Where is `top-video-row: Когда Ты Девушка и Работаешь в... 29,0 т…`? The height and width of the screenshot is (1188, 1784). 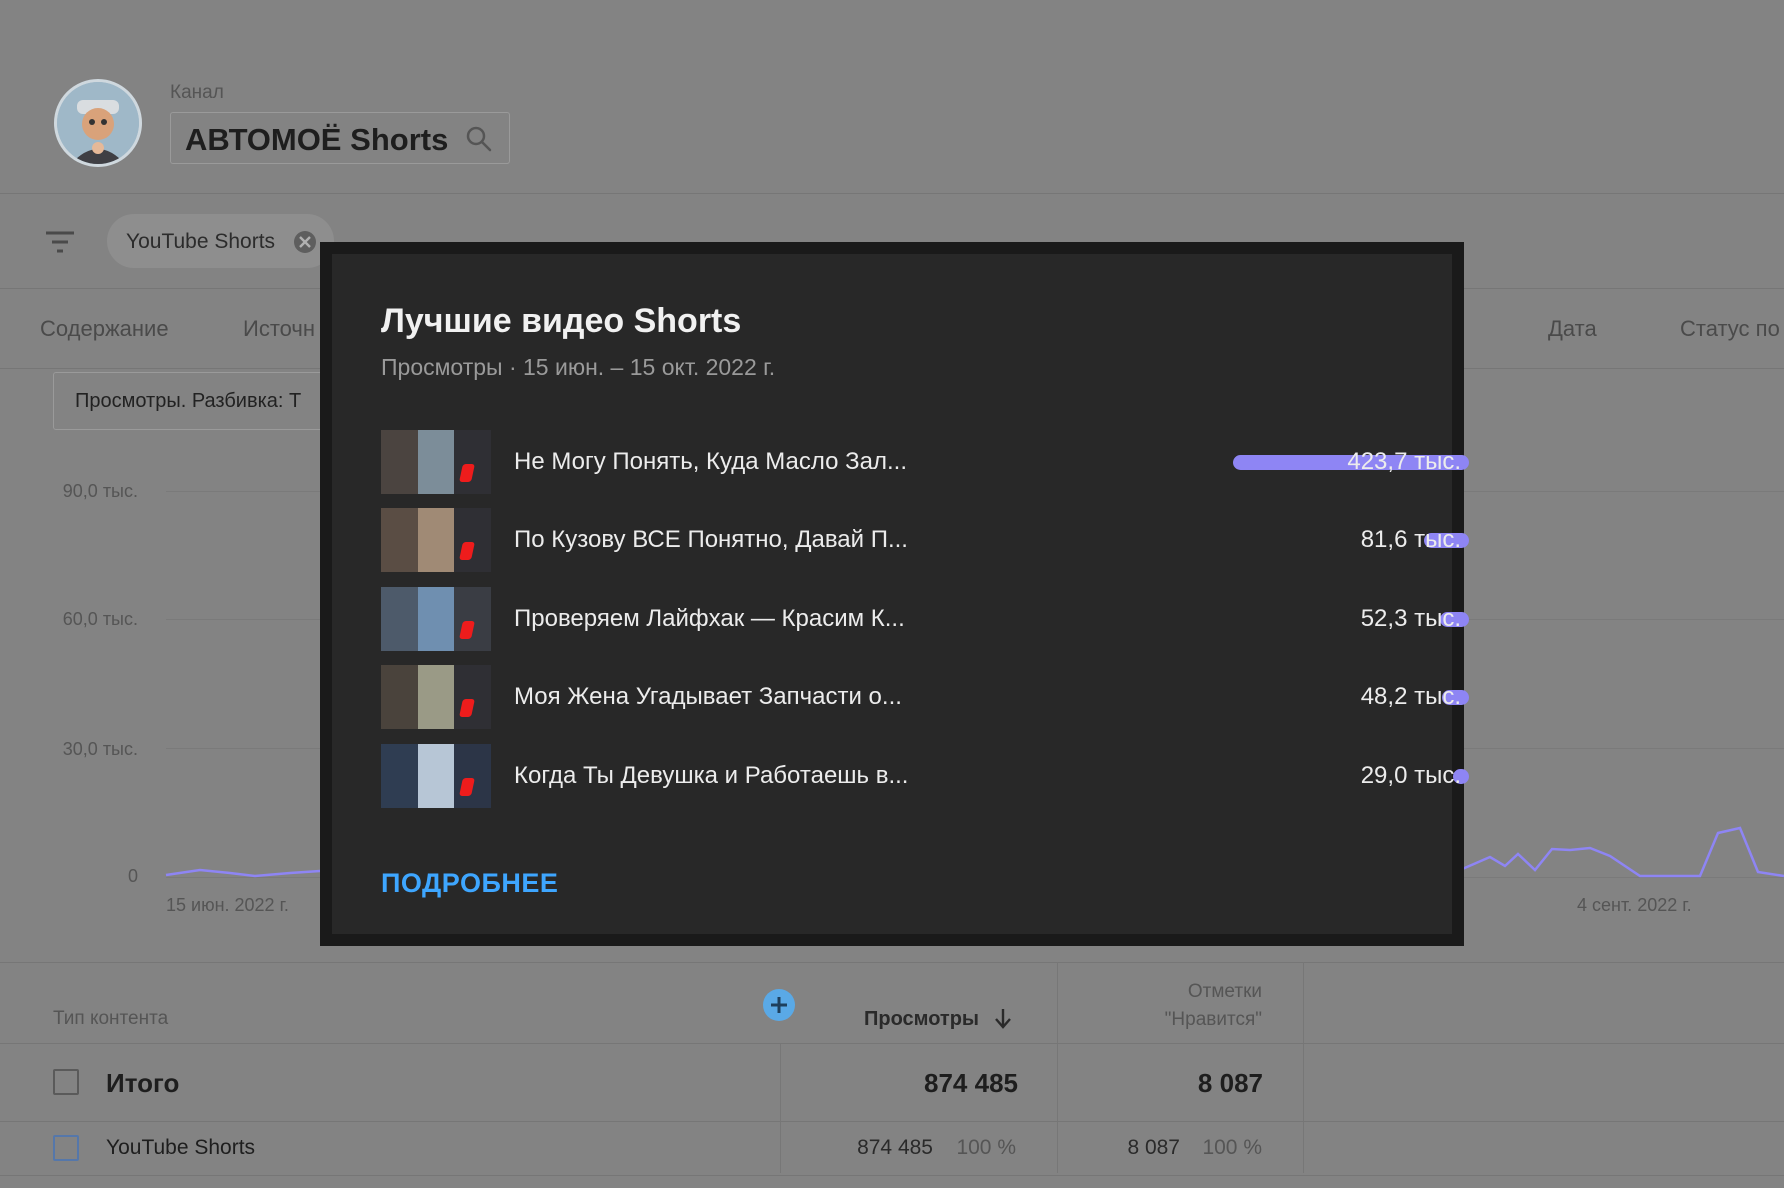
top-video-row: Когда Ты Девушка и Работаешь в... 29,0 т… is located at coordinates (925, 776).